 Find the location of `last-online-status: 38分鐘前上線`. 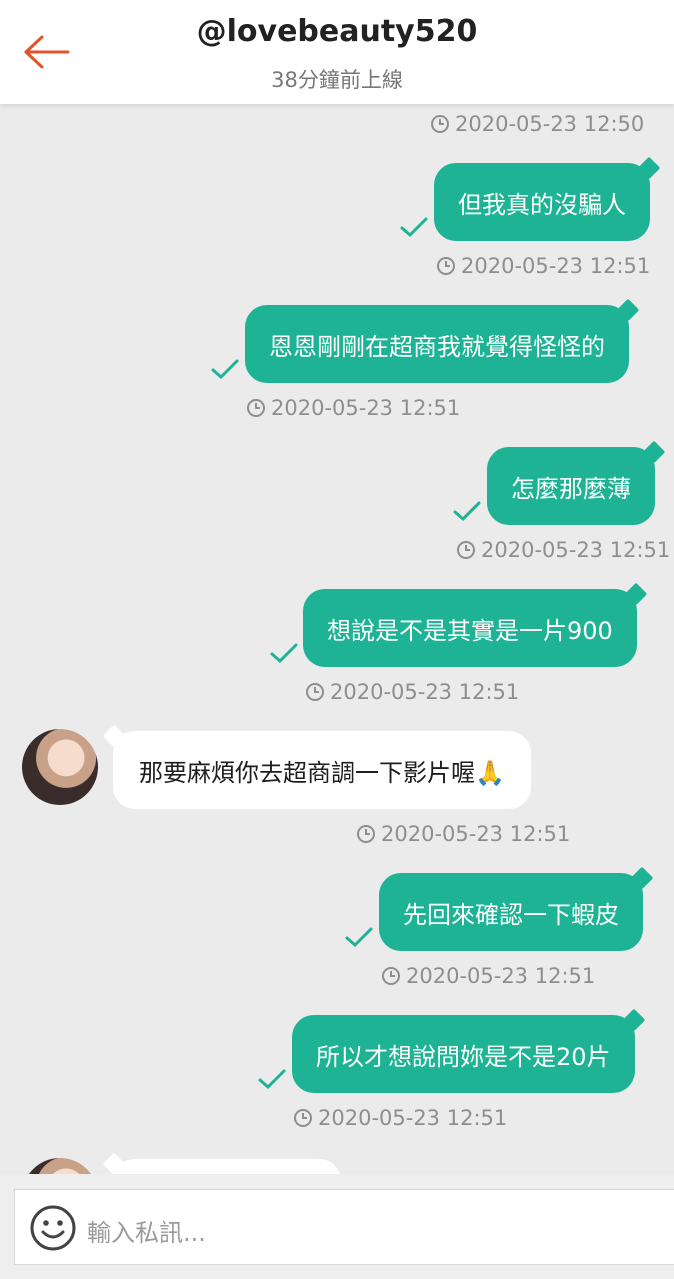

last-online-status: 38分鐘前上線 is located at coordinates (337, 80).